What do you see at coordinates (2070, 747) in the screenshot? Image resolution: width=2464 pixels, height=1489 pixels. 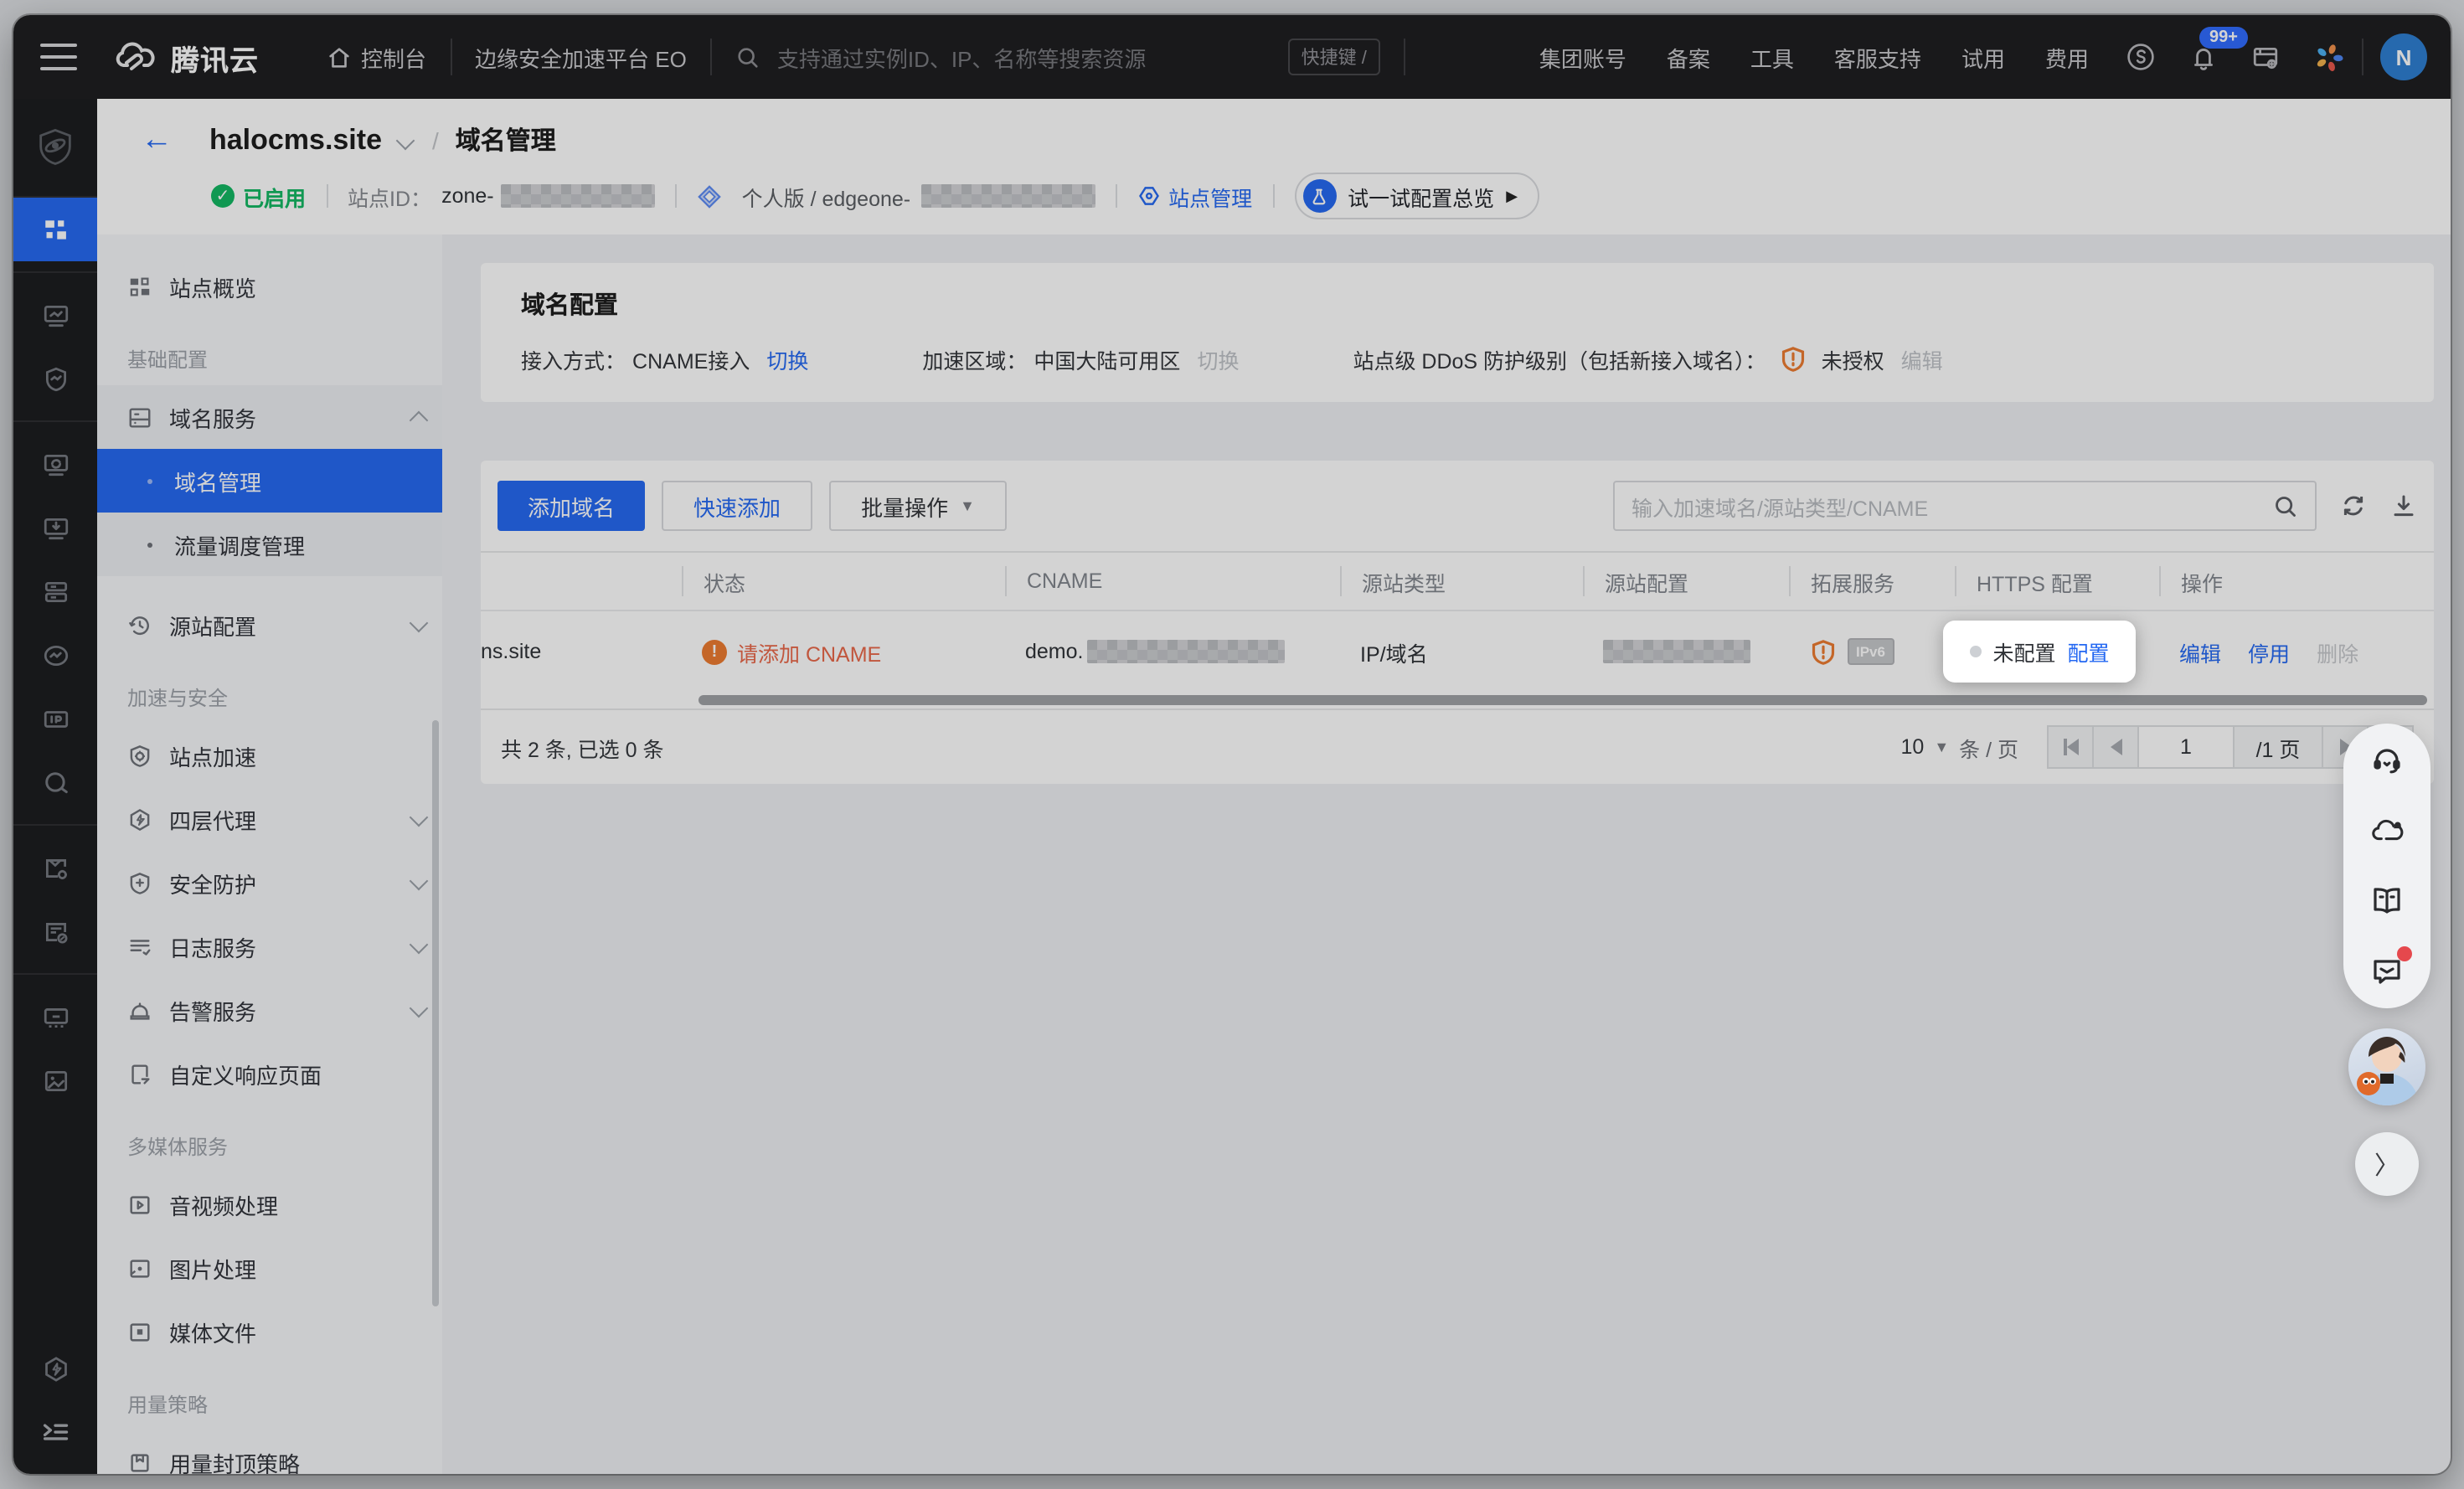 I see `first-page-button` at bounding box center [2070, 747].